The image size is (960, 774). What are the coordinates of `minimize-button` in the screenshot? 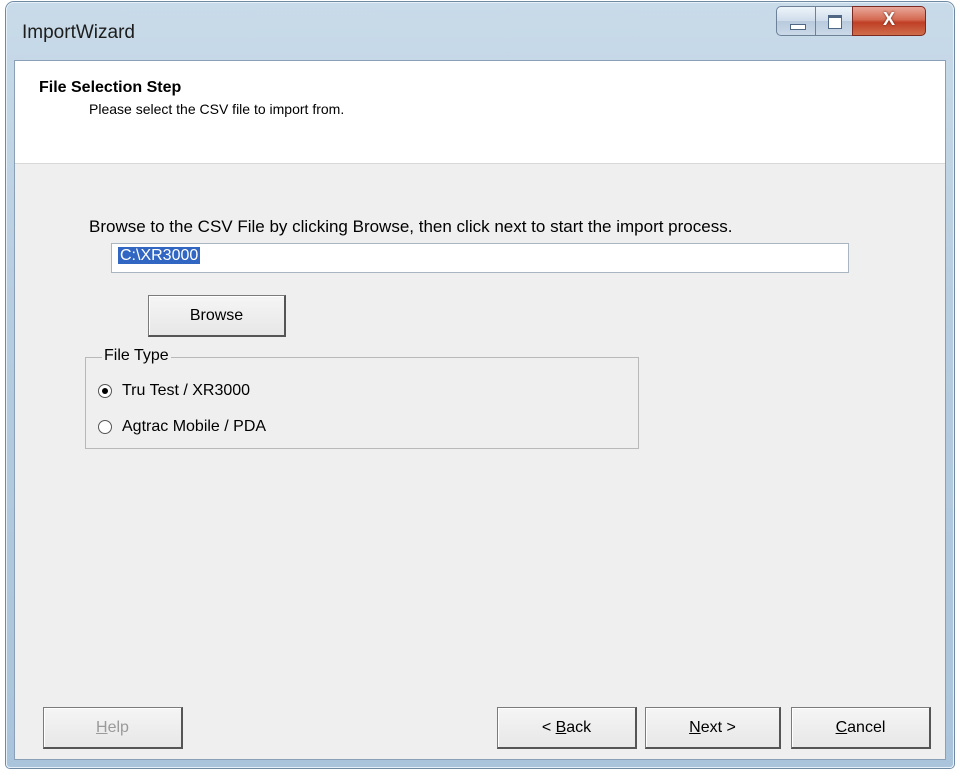 It's located at (796, 21).